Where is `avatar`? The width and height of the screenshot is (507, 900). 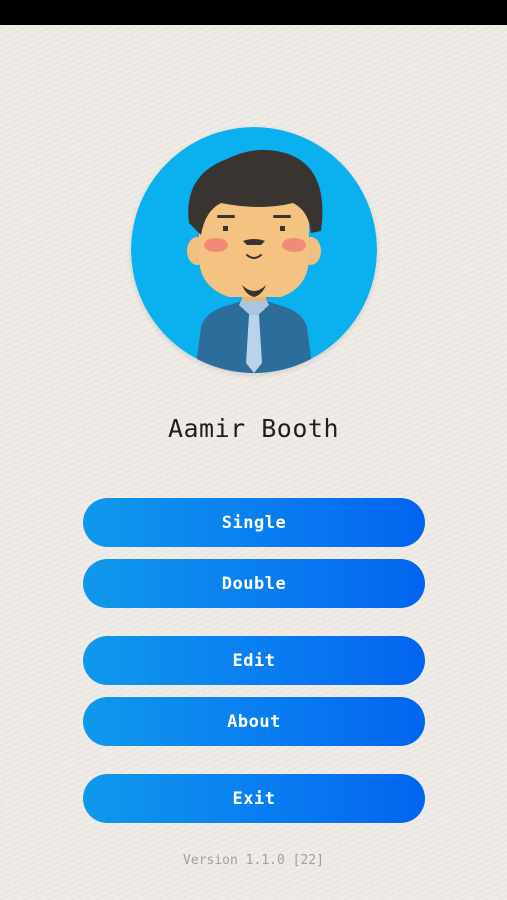 avatar is located at coordinates (254, 250).